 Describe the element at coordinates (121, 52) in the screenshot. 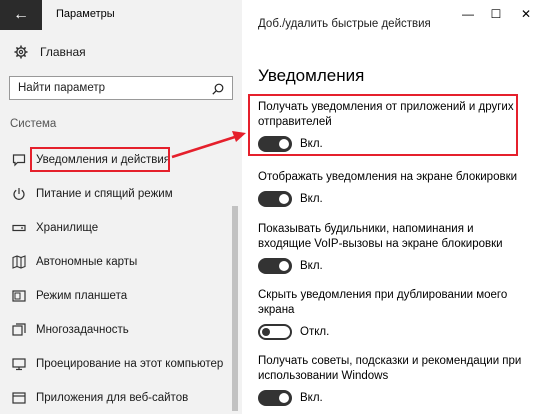

I see `sidebar-item-home: Главная` at that location.